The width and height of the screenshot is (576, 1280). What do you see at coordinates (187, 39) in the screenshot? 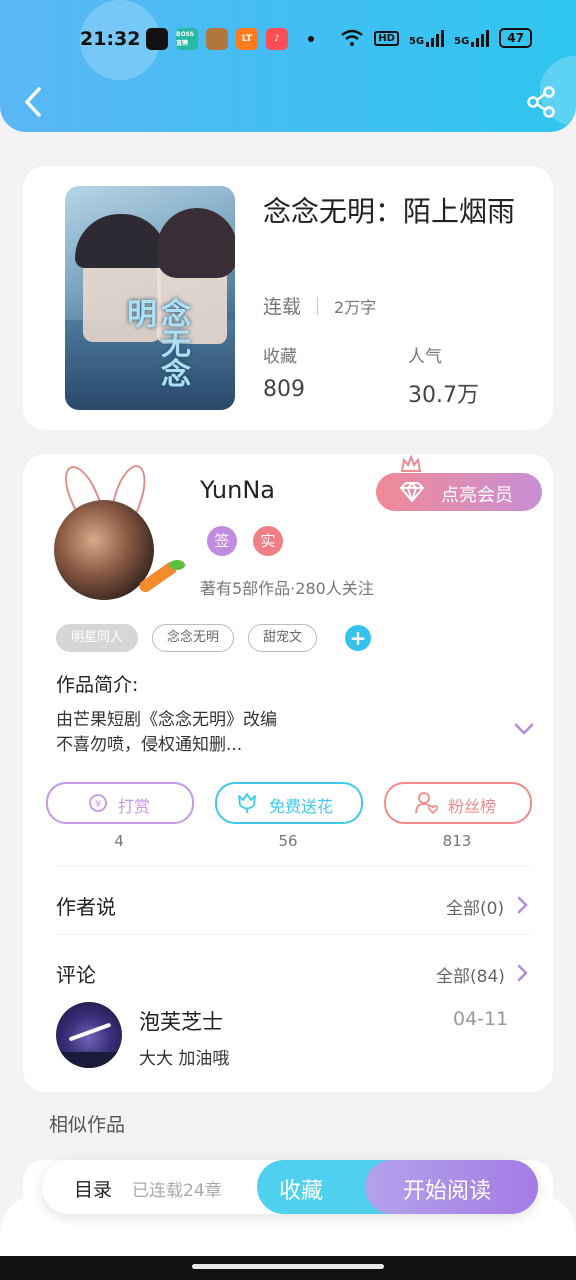
I see `boss-zhipin-icon: BOSS直聘` at bounding box center [187, 39].